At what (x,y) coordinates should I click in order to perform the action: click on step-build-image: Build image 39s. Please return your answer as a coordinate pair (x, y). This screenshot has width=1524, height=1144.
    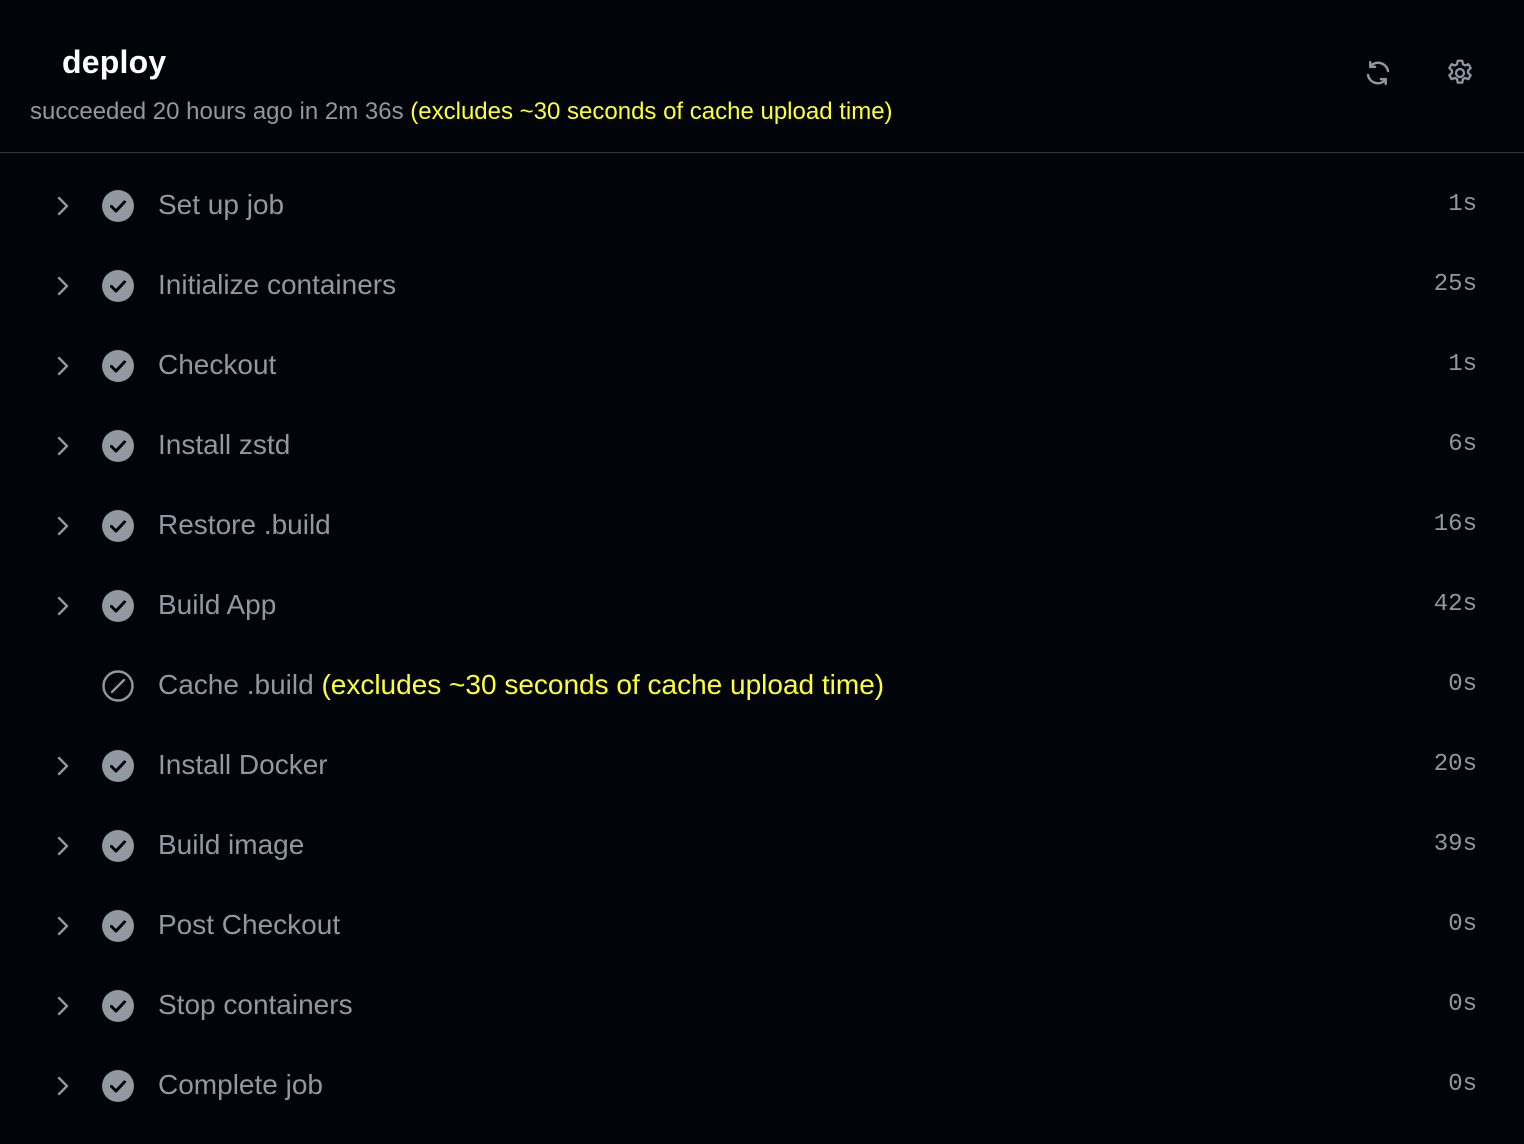
    Looking at the image, I should click on (762, 846).